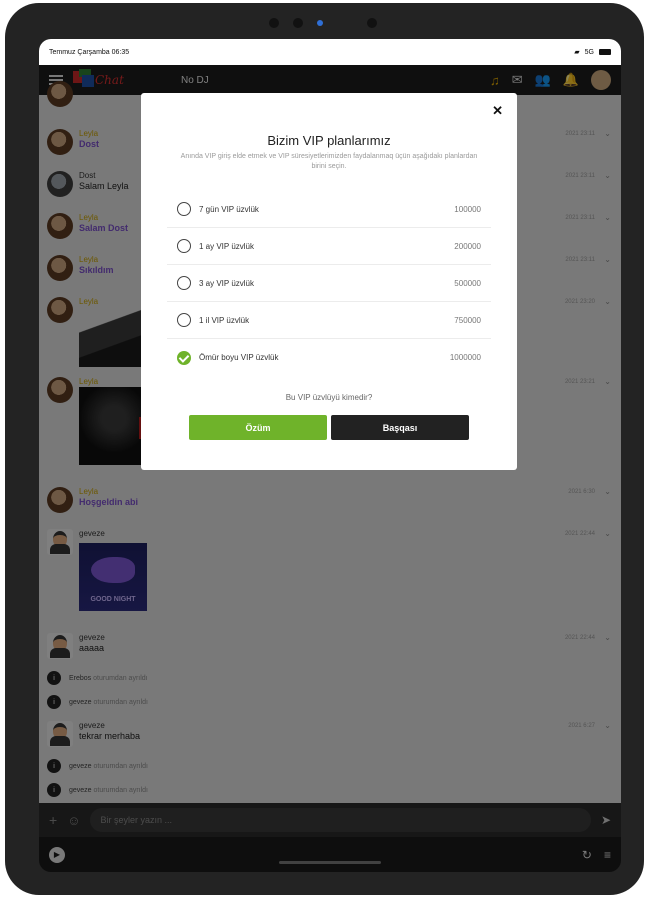 This screenshot has height=900, width=649. I want to click on plan-price: 1000000, so click(465, 357).